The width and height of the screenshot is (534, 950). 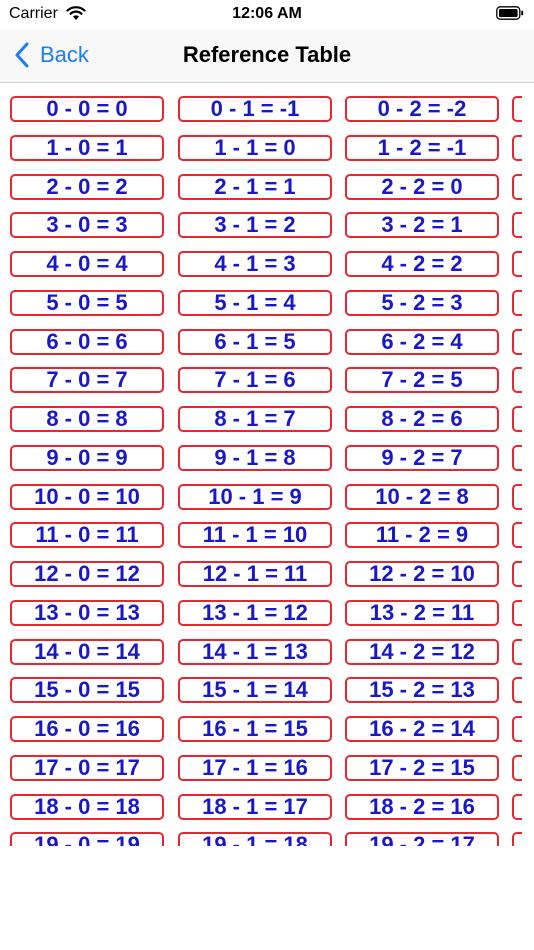 I want to click on table-cell: 4 - 1 = 3, so click(x=255, y=264).